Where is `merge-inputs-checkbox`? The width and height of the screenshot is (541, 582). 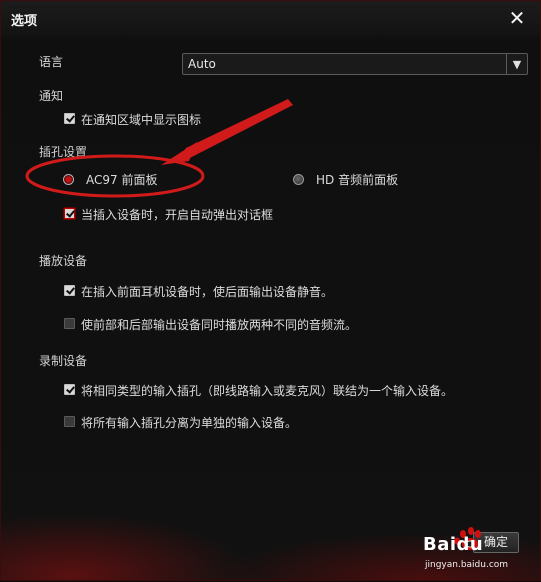 merge-inputs-checkbox is located at coordinates (69, 389).